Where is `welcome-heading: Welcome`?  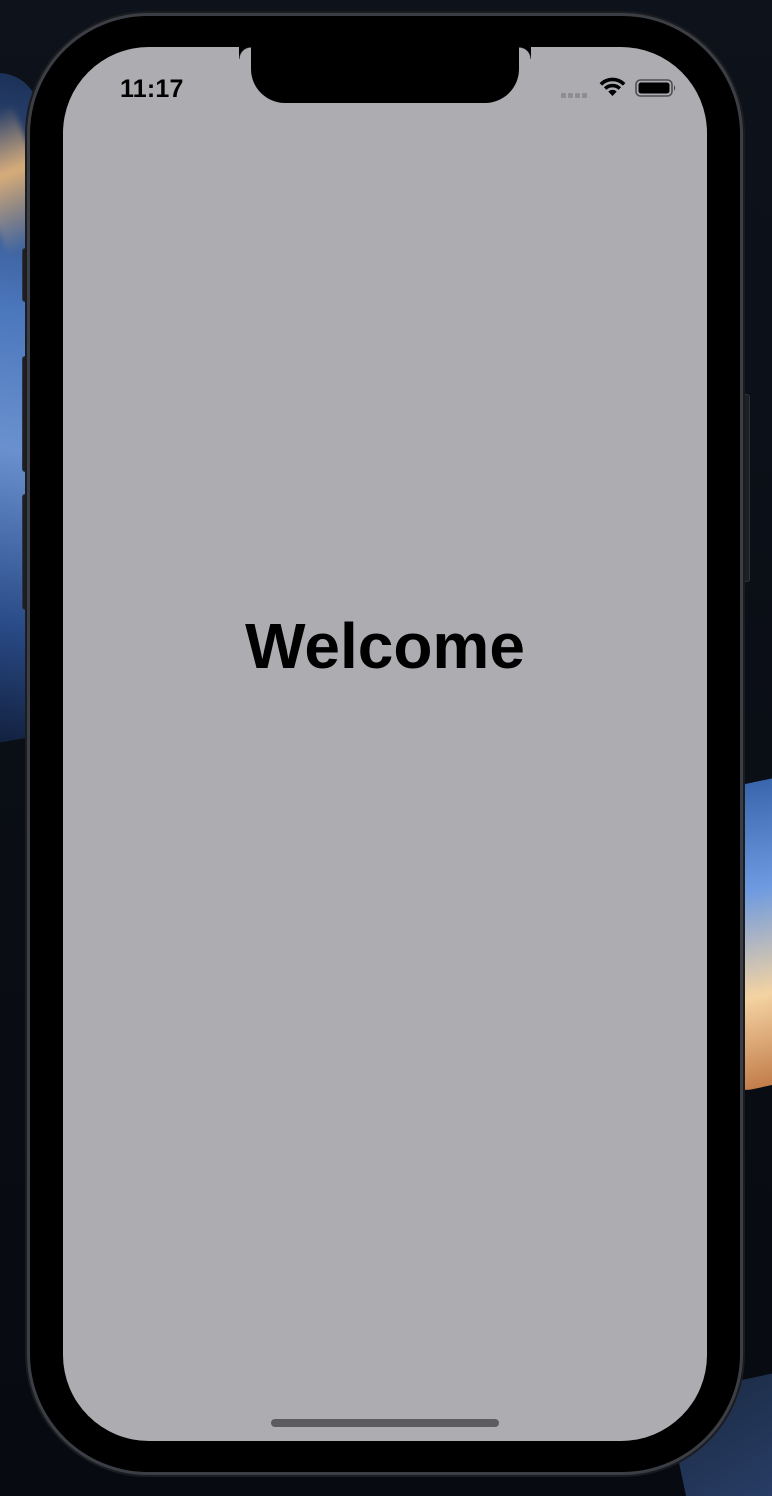
welcome-heading: Welcome is located at coordinates (385, 646).